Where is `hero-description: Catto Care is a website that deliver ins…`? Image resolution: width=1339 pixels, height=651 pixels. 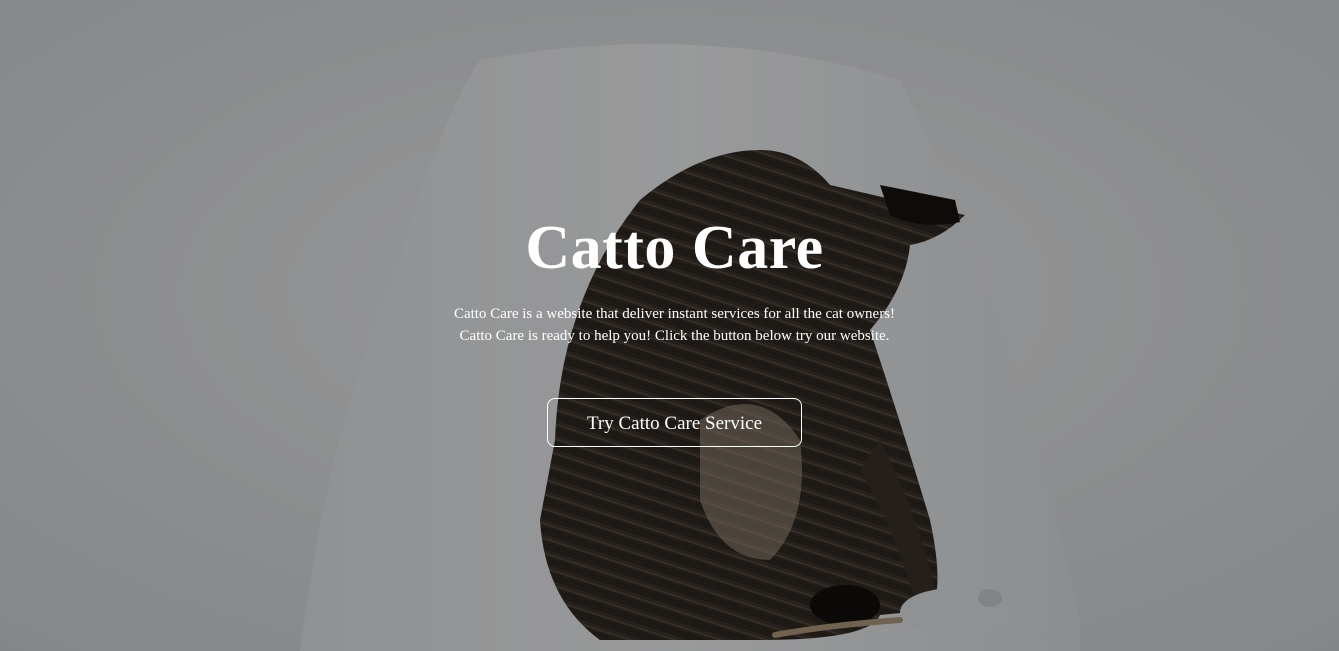 hero-description: Catto Care is a website that deliver ins… is located at coordinates (669, 325).